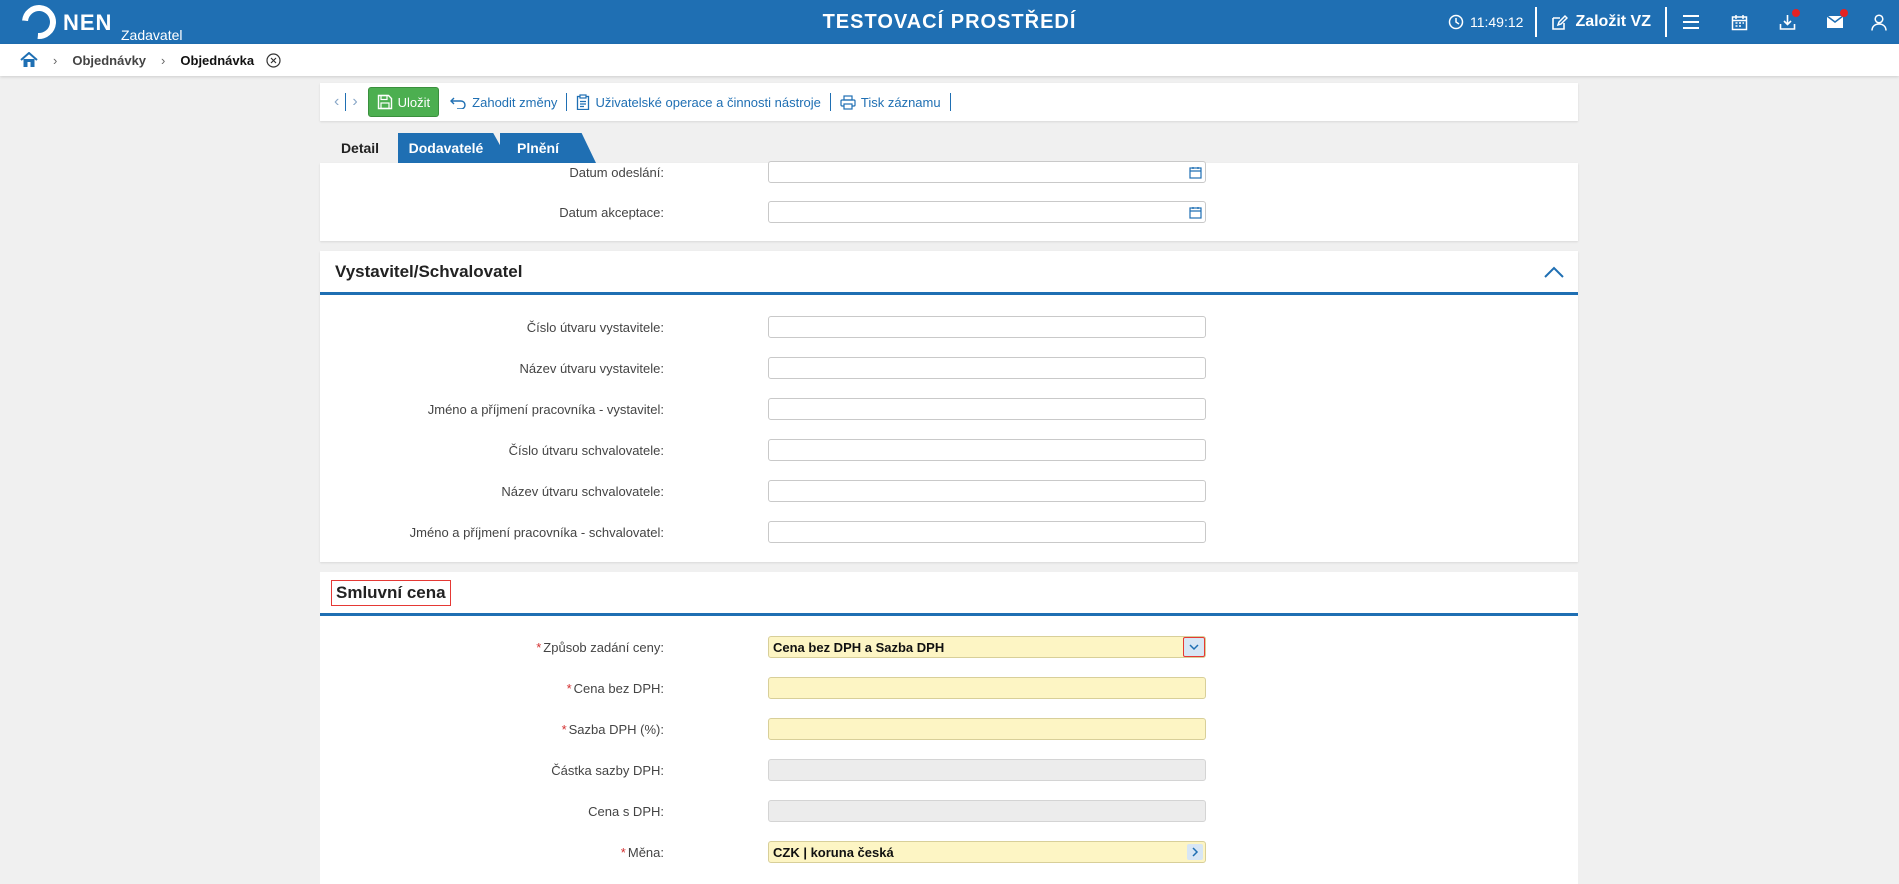 The height and width of the screenshot is (884, 1899). What do you see at coordinates (454, 148) in the screenshot?
I see `tab-dodavatele: Dodavatelé` at bounding box center [454, 148].